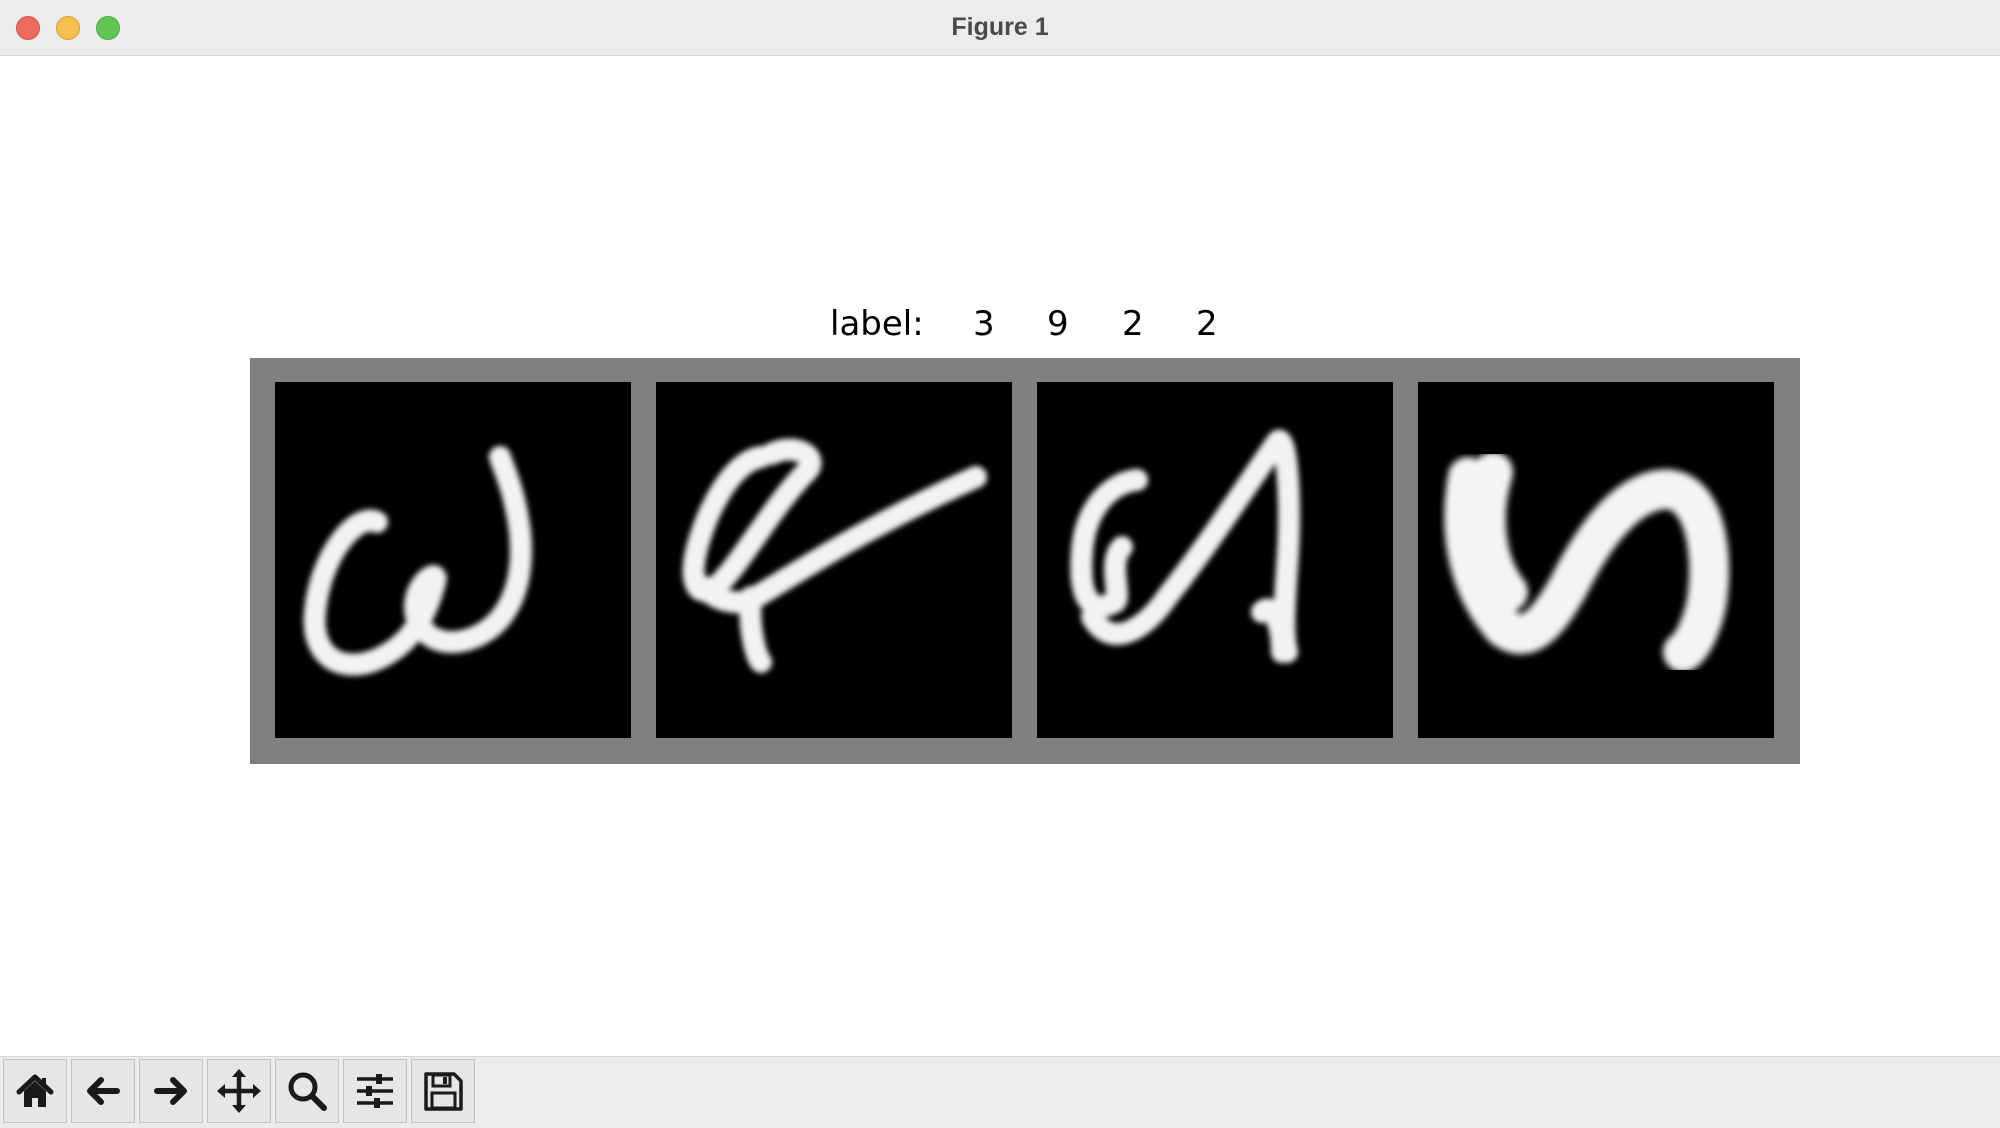  I want to click on label-value-4: 2, so click(1207, 324).